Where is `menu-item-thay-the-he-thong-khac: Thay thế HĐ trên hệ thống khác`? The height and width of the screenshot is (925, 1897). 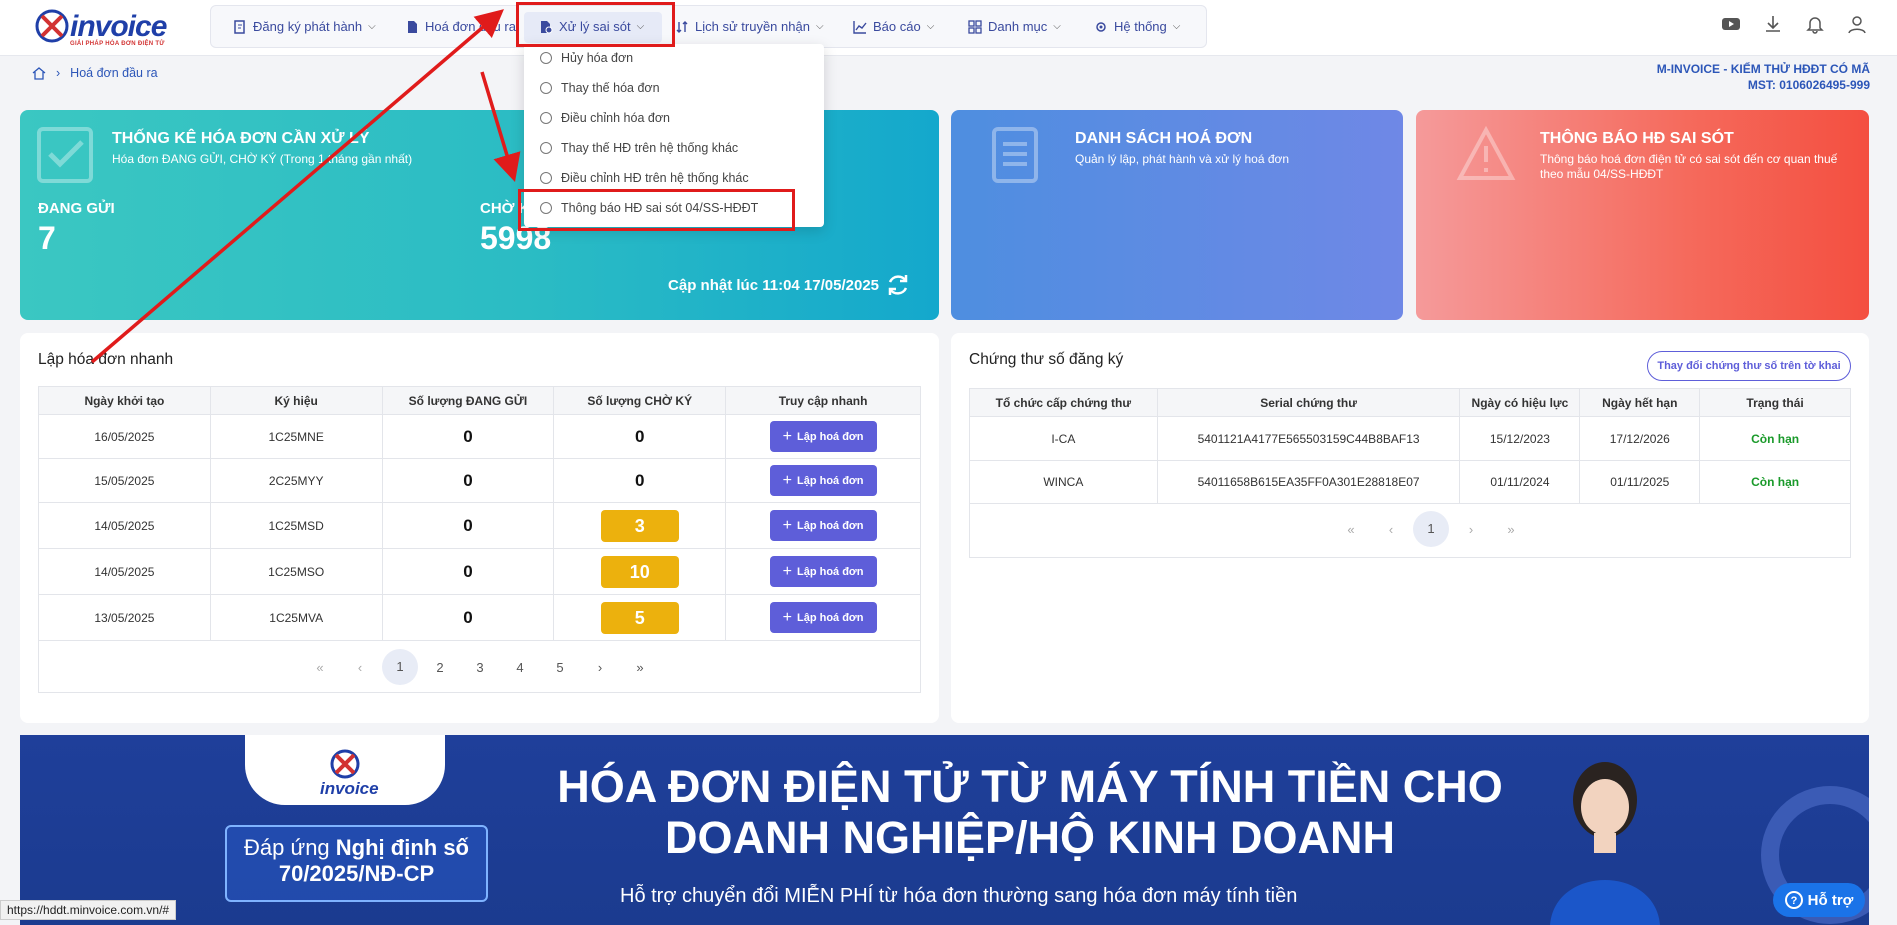 menu-item-thay-the-he-thong-khac: Thay thế HĐ trên hệ thống khác is located at coordinates (639, 148).